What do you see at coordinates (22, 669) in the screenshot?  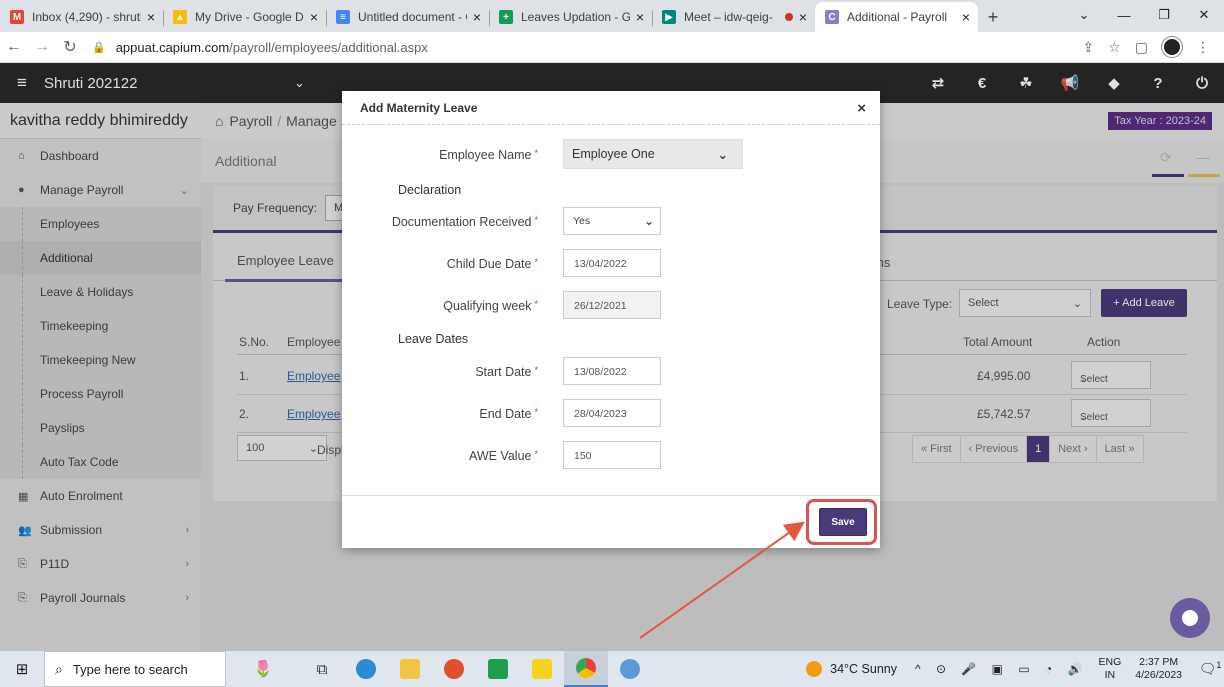 I see `windows-start-icon: ⊞` at bounding box center [22, 669].